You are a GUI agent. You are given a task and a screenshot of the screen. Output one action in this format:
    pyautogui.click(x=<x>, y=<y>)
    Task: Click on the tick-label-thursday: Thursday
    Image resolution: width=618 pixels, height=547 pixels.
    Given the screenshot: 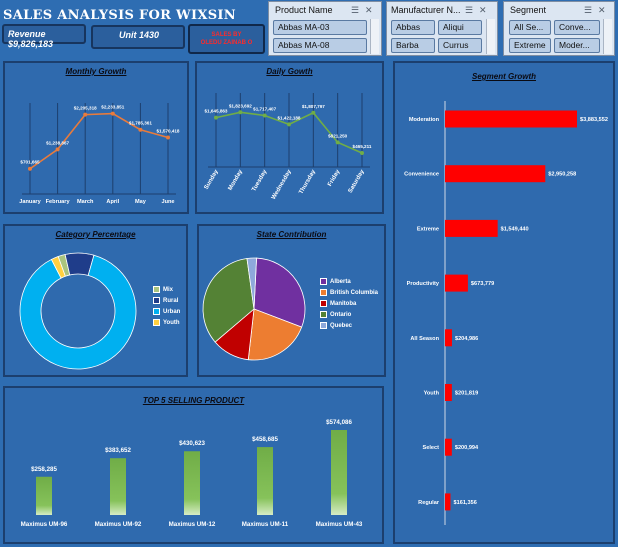 What is the action you would take?
    pyautogui.click(x=307, y=181)
    